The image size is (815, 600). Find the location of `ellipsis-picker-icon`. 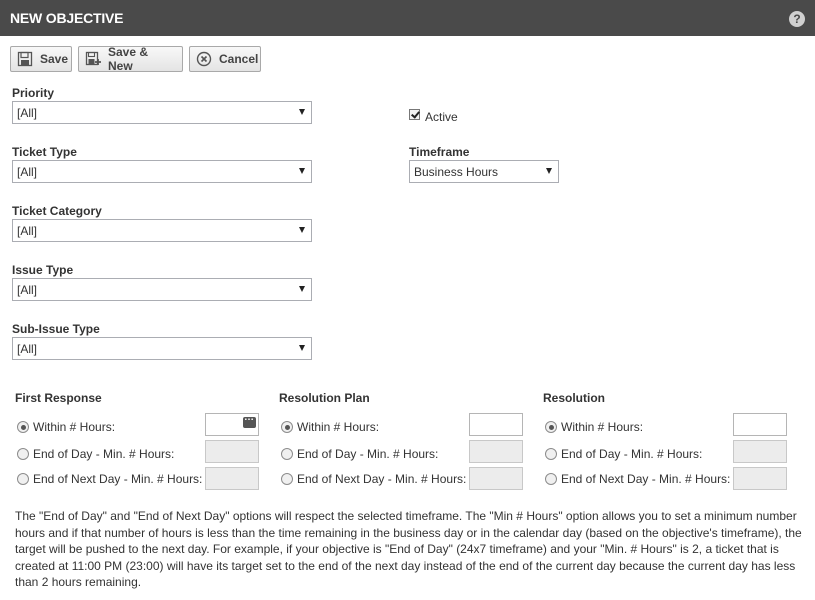

ellipsis-picker-icon is located at coordinates (249, 420).